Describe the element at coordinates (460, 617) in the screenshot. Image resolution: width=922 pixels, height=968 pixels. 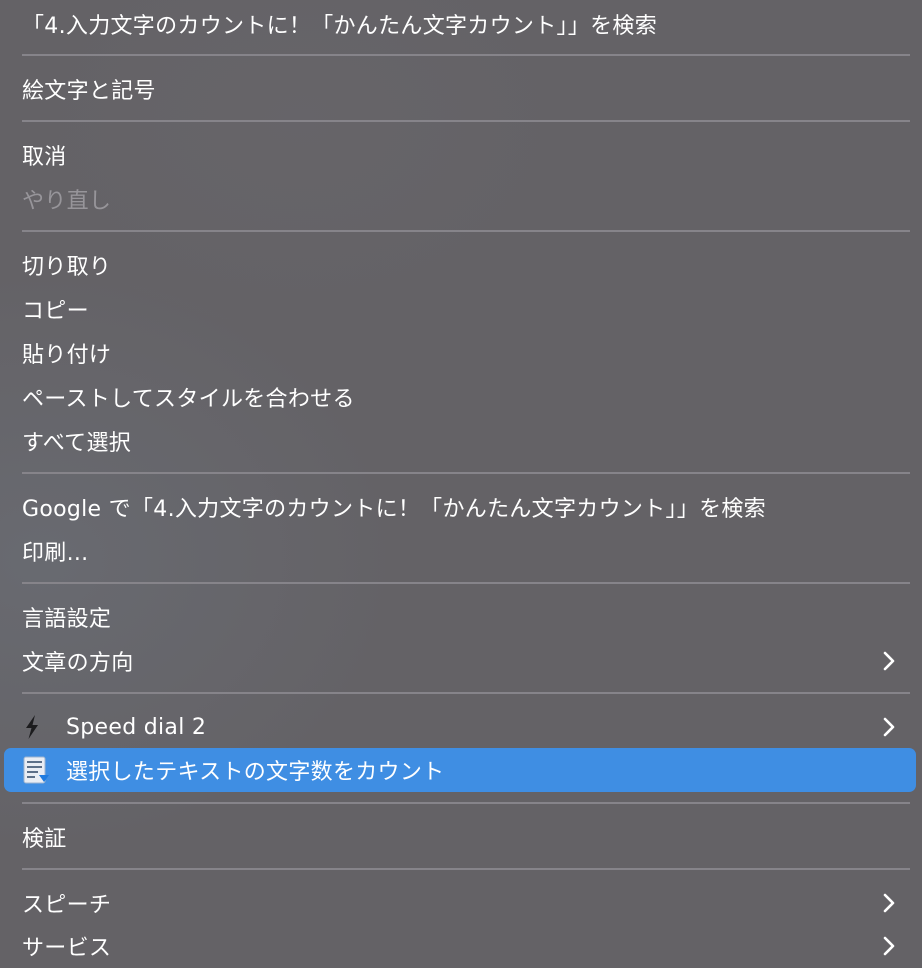
I see `menu-item-language-settings: 言語設定` at that location.